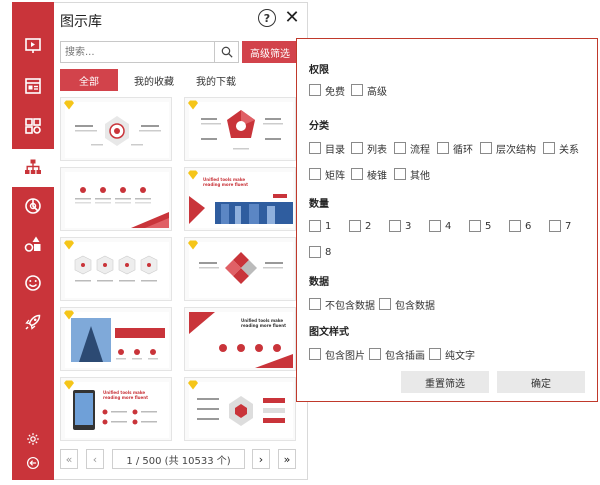  I want to click on rail-item-rocket, so click(33, 323).